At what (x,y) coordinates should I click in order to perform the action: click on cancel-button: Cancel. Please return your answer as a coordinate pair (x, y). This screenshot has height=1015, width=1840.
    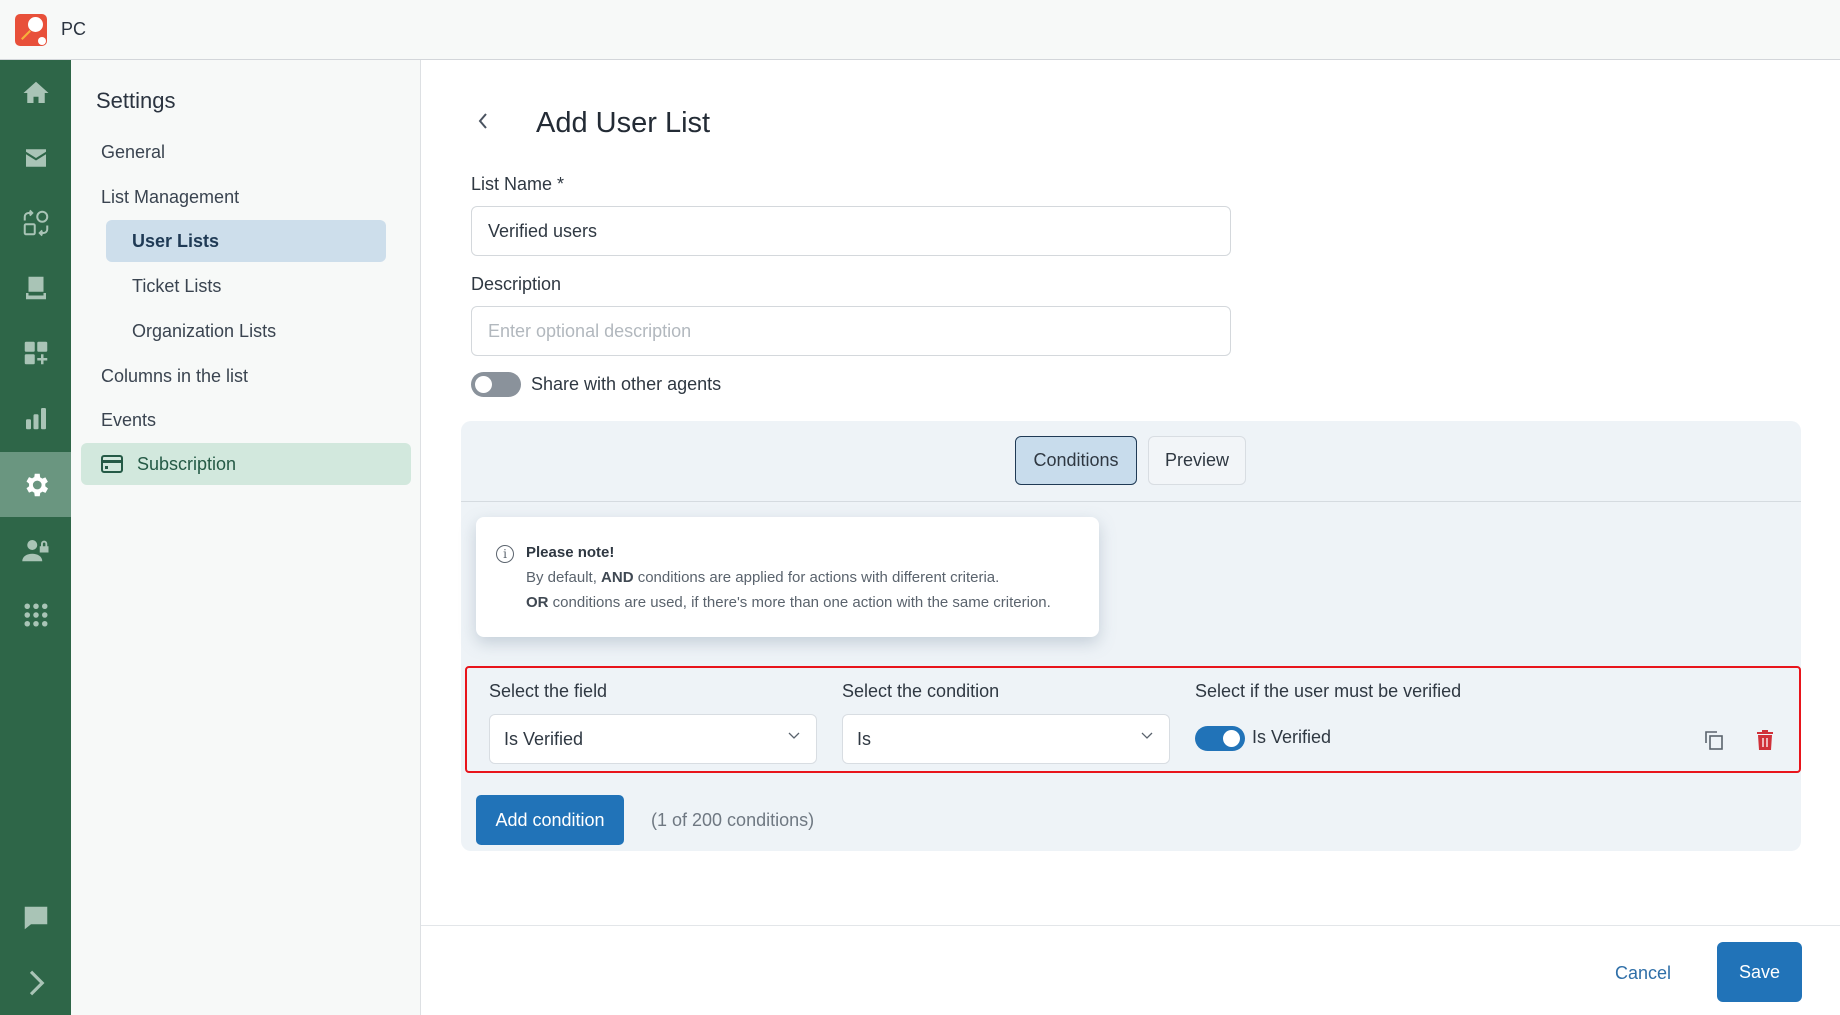
    Looking at the image, I should click on (1643, 973).